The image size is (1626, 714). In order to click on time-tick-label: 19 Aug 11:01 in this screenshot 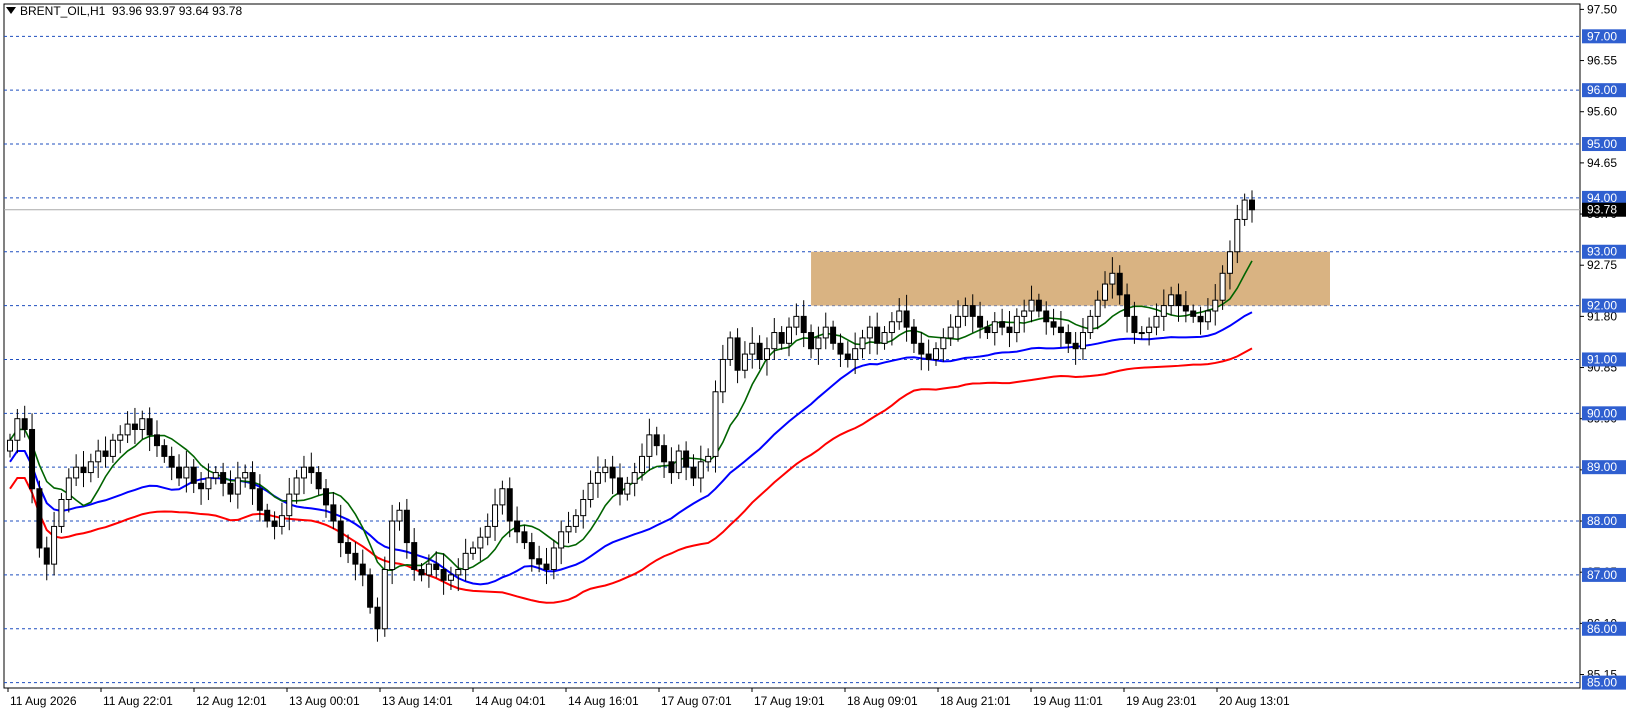, I will do `click(1068, 701)`.